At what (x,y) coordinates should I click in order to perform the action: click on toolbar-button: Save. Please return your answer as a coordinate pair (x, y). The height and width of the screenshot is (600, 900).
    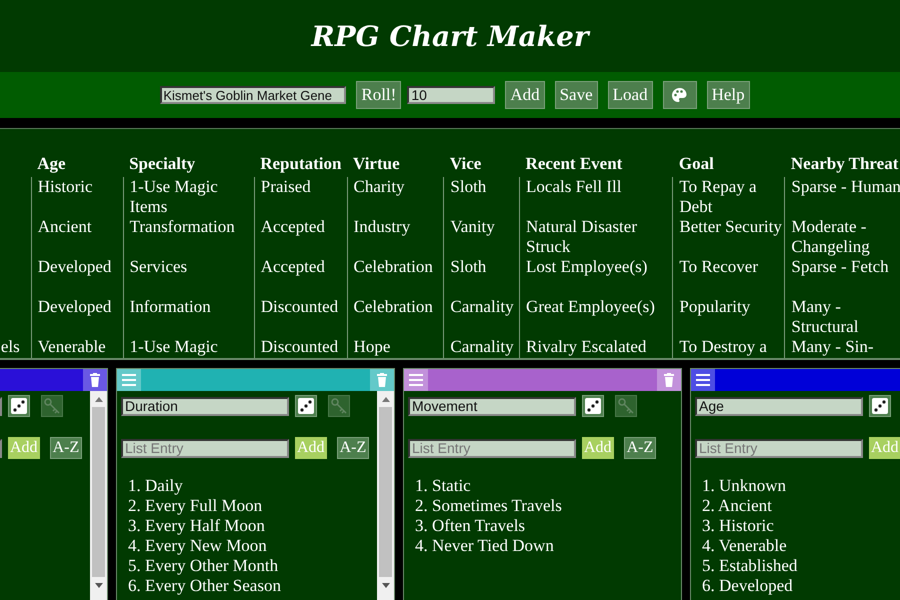
    Looking at the image, I should click on (576, 95).